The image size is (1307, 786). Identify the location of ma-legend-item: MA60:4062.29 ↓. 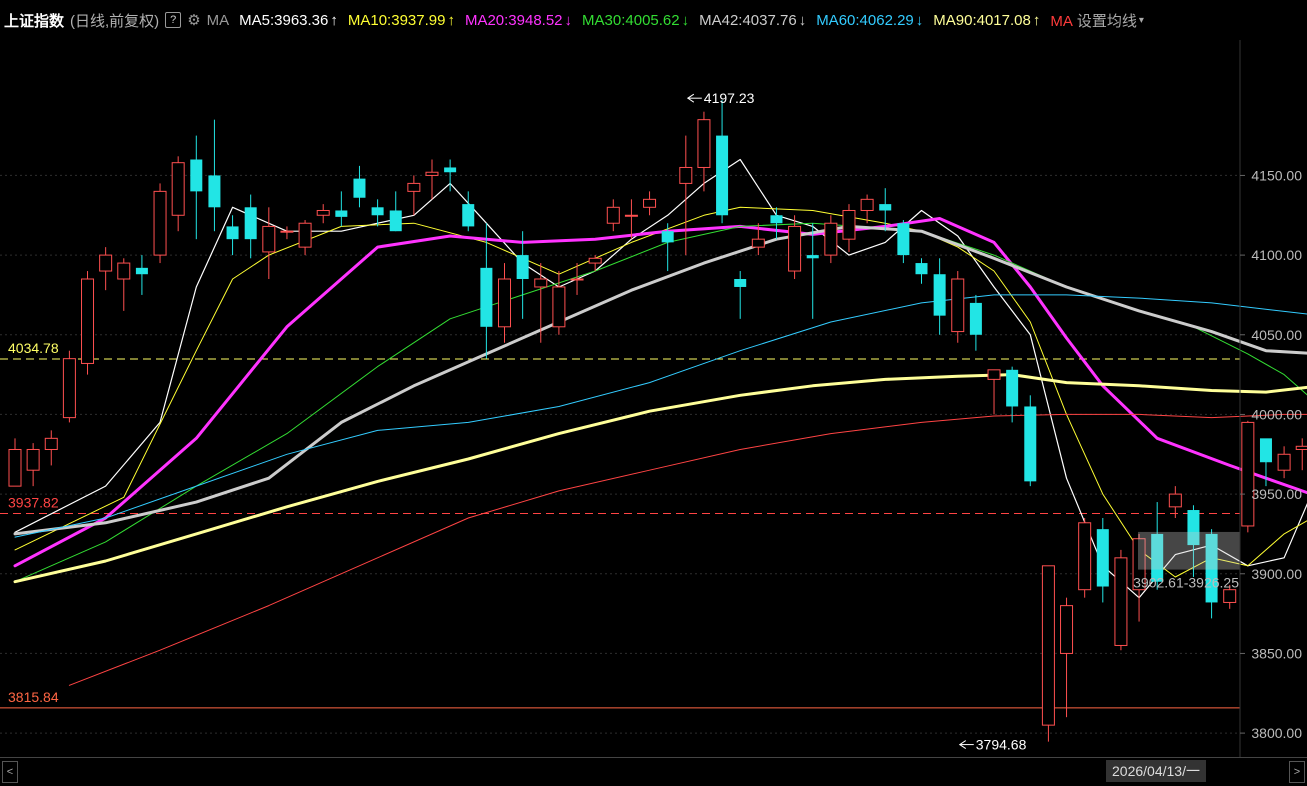
(869, 20).